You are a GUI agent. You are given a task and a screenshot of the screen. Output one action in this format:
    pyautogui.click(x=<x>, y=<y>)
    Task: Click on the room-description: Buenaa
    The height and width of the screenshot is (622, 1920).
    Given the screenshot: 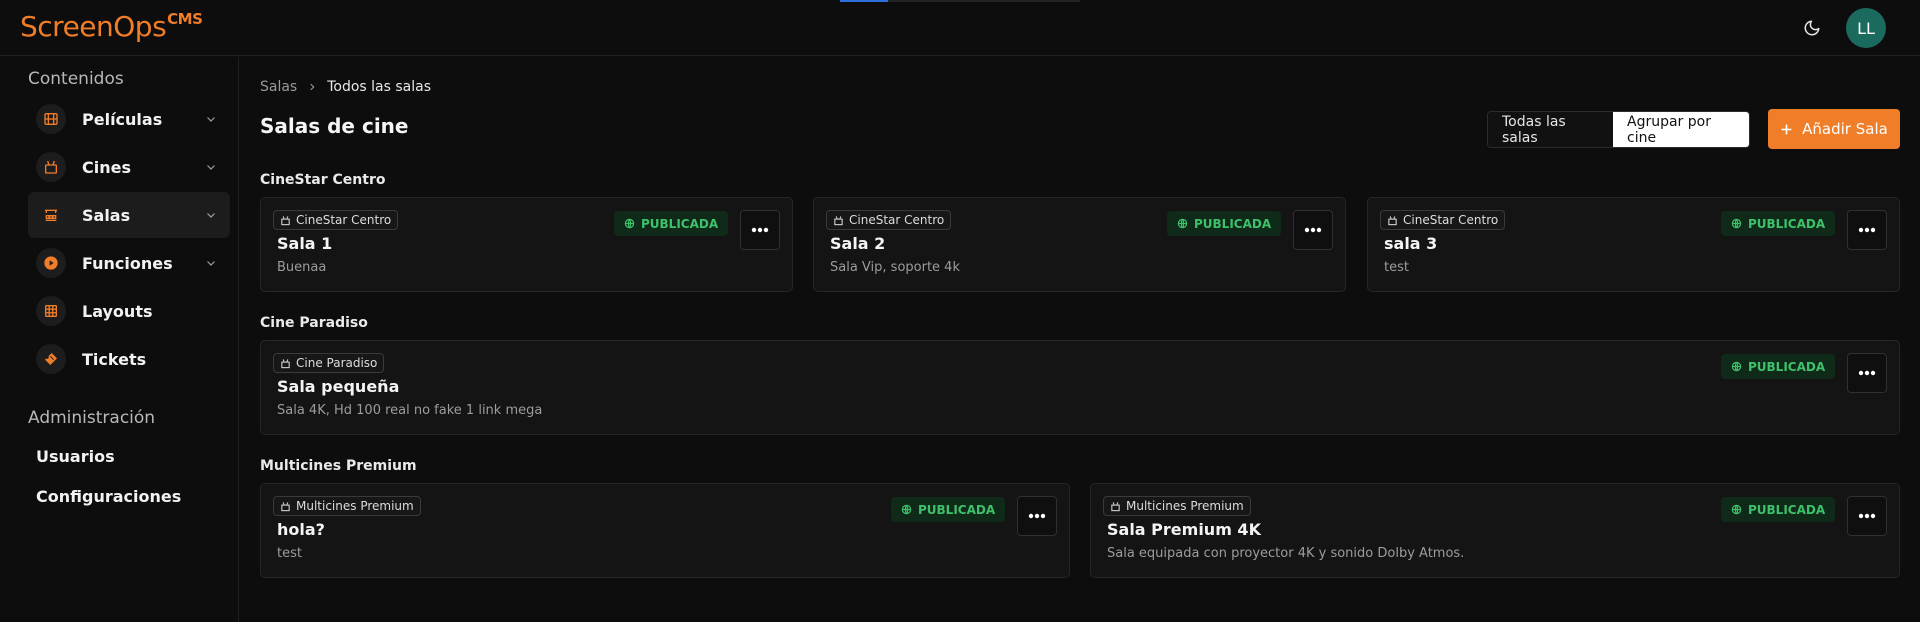 What is the action you would take?
    pyautogui.click(x=302, y=267)
    